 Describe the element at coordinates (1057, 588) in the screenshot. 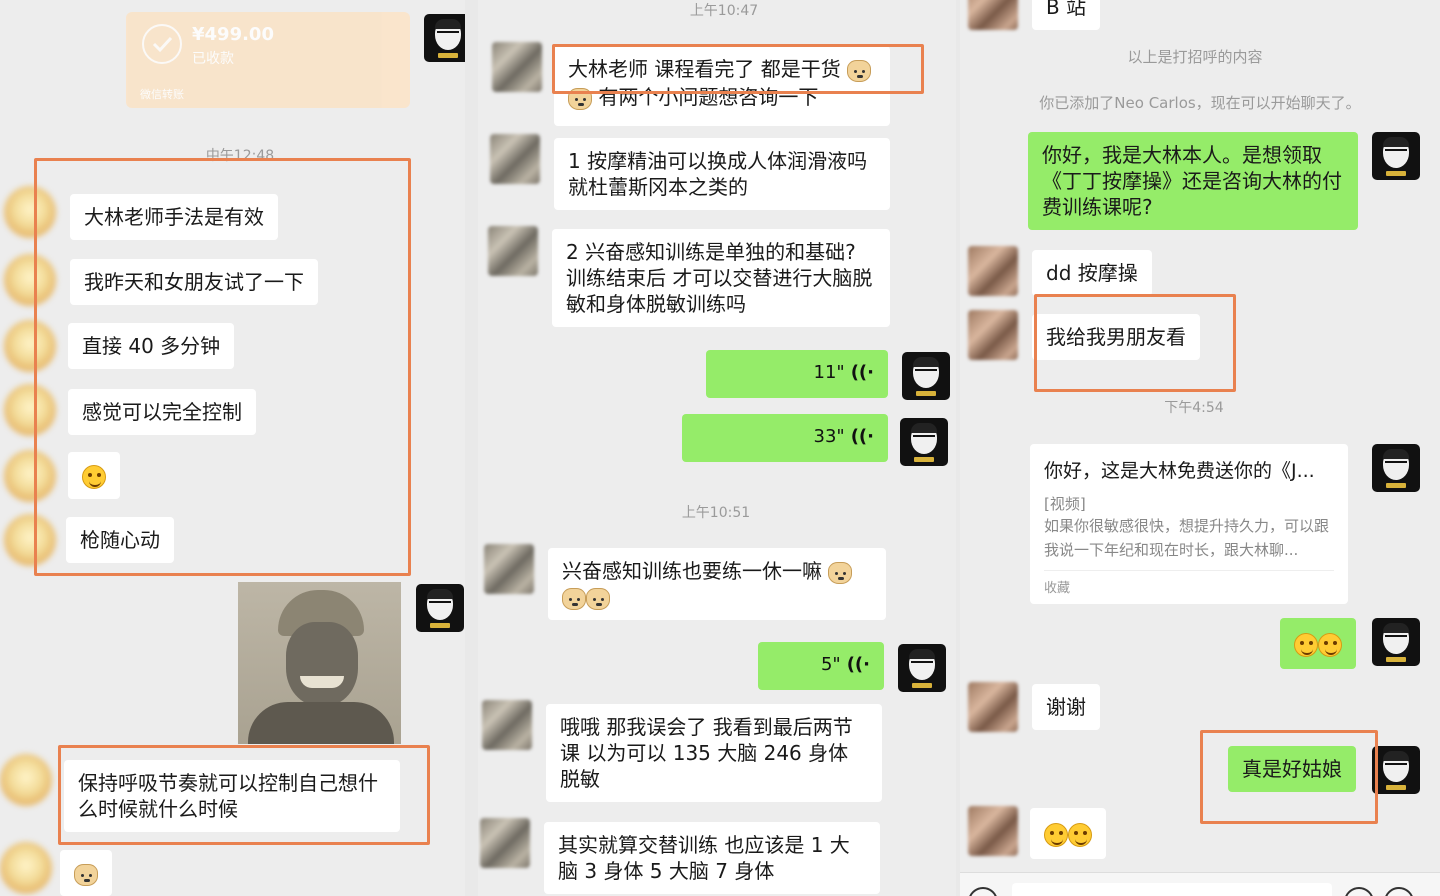

I see `link-card-footer: 收藏` at that location.